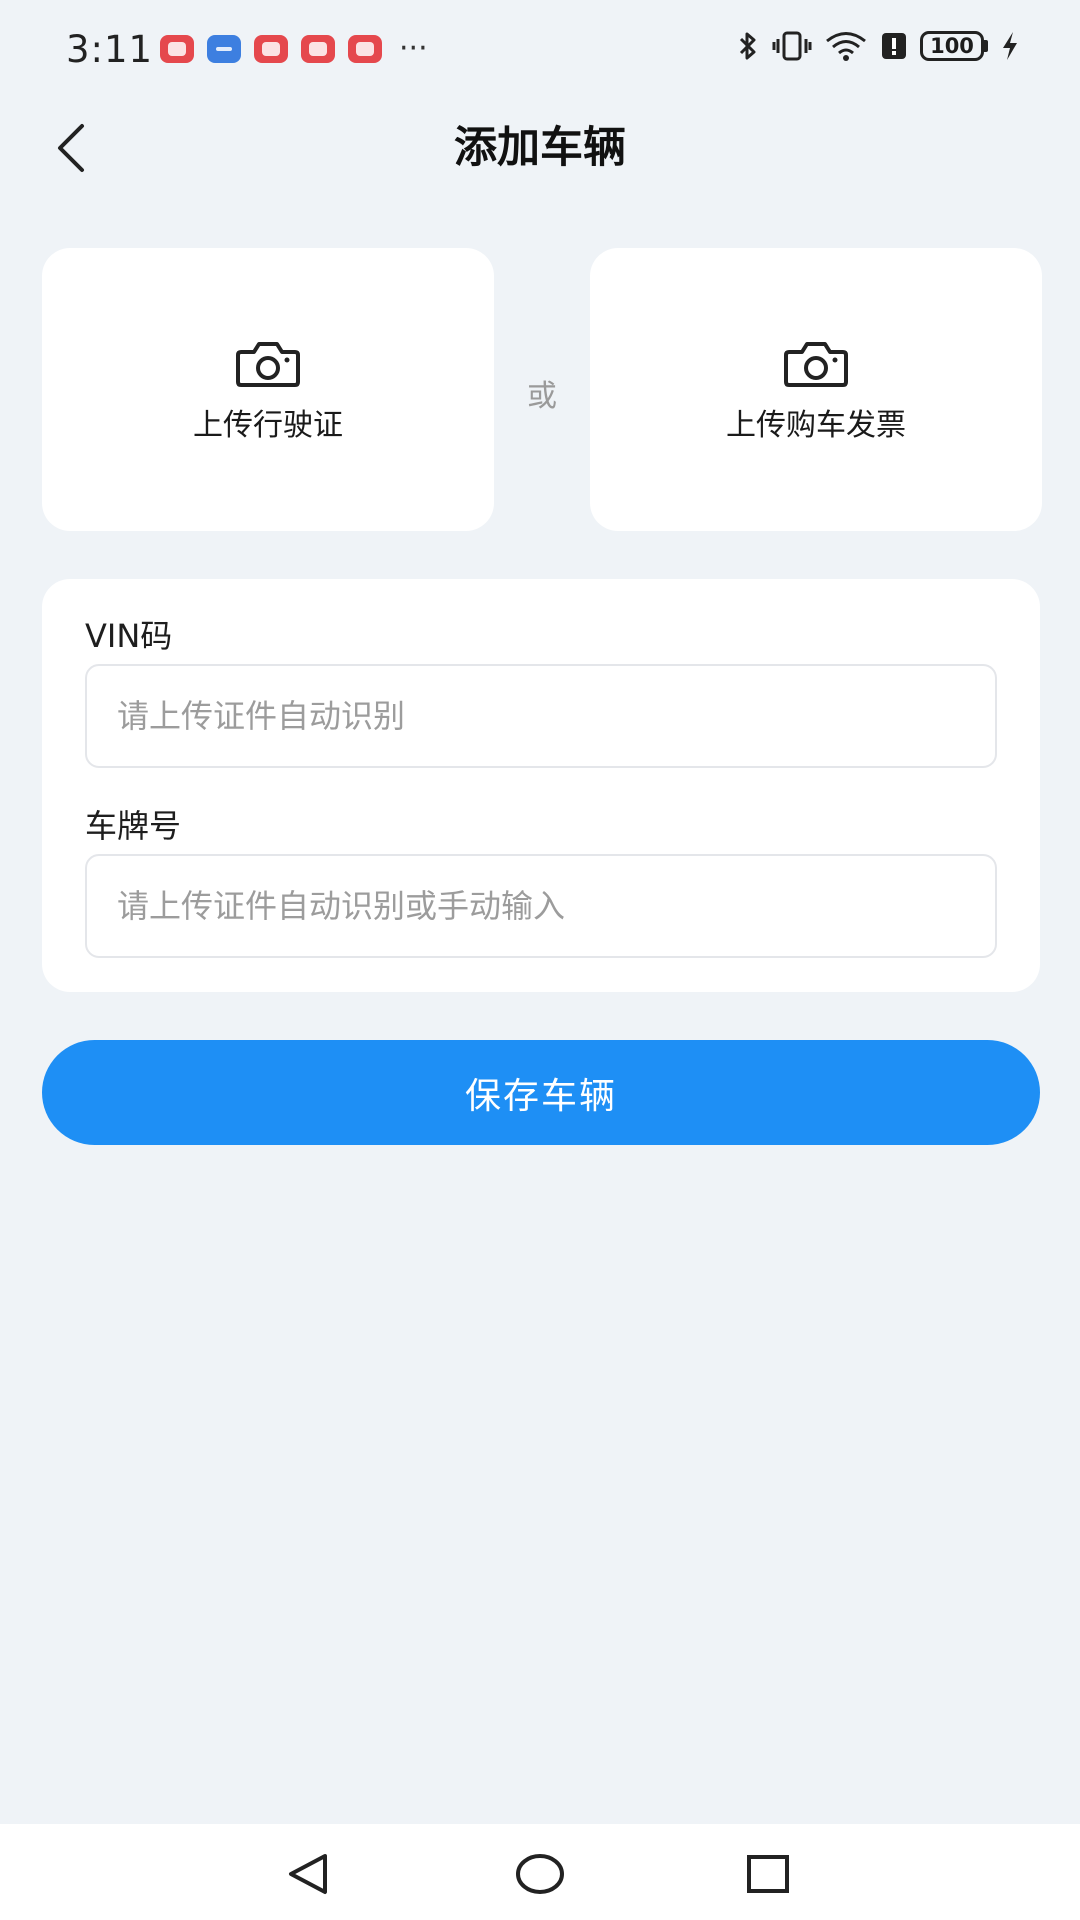 This screenshot has width=1080, height=1920. Describe the element at coordinates (542, 396) in the screenshot. I see `or-separator: 或` at that location.